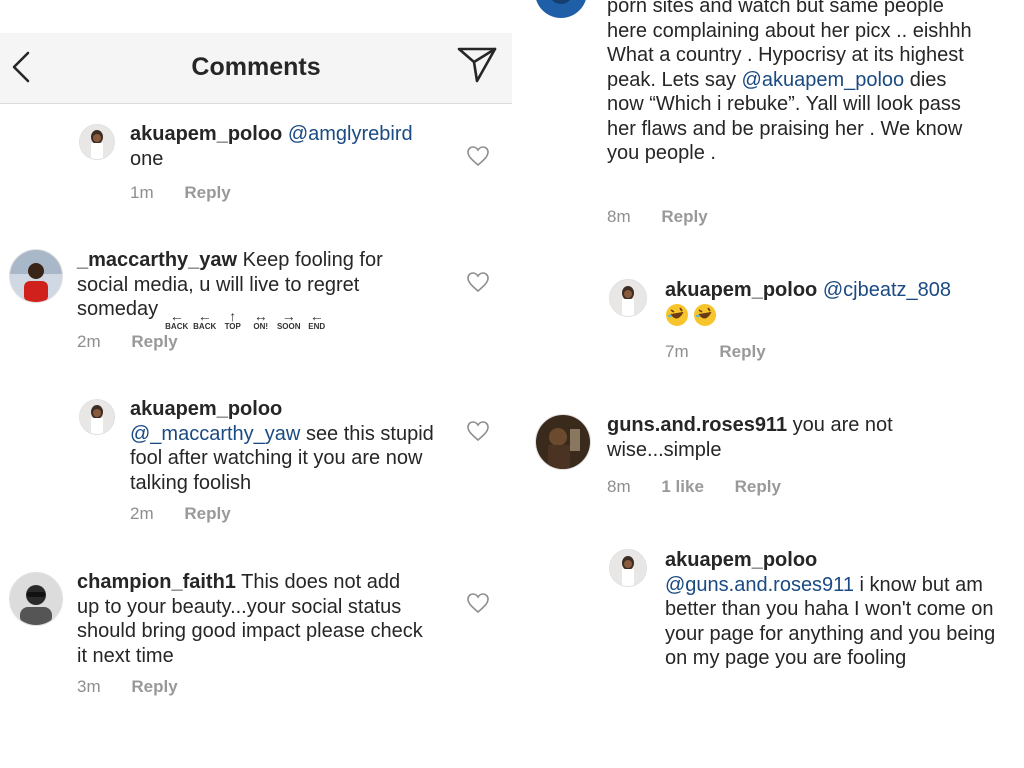  Describe the element at coordinates (477, 65) in the screenshot. I see `paper-plane-icon` at that location.